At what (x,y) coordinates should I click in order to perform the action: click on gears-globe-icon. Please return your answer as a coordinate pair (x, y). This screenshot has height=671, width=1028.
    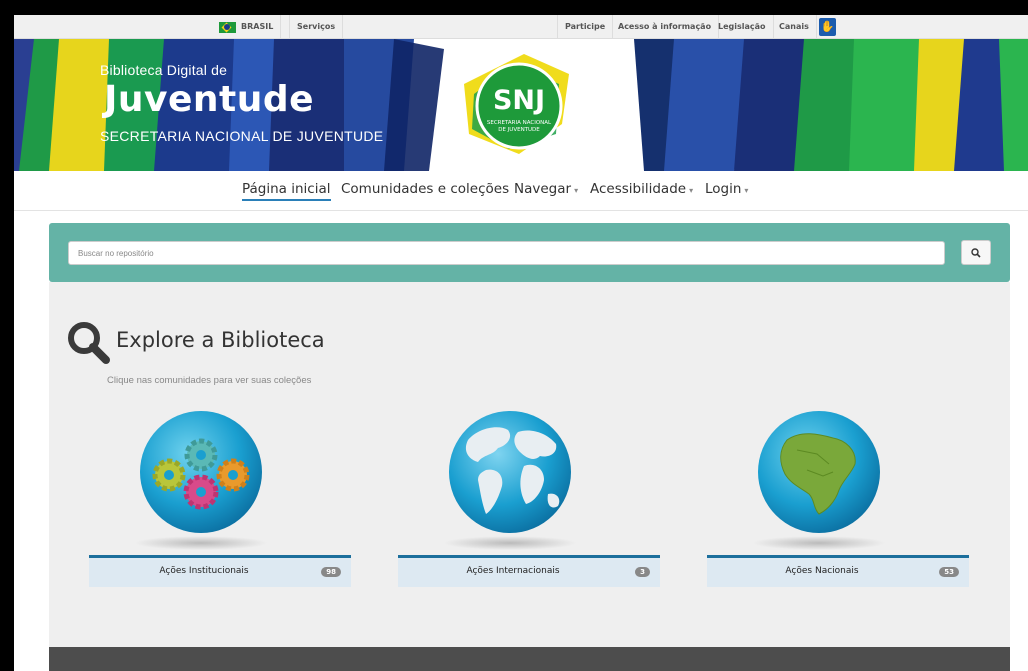
    Looking at the image, I should click on (201, 472).